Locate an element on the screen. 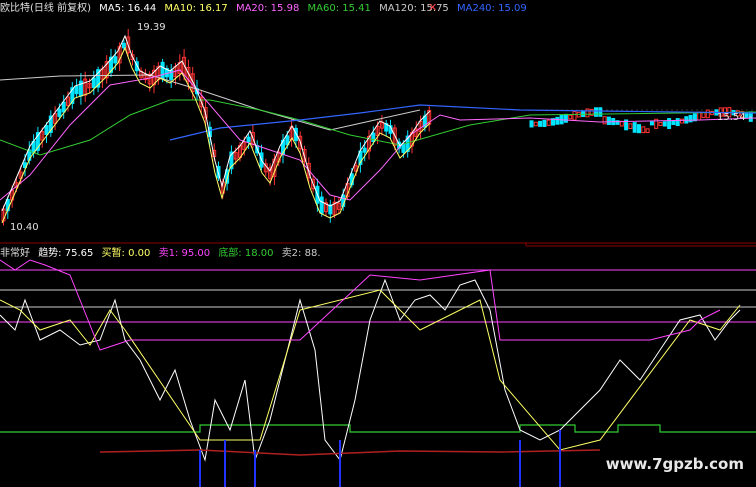 The width and height of the screenshot is (756, 487). bottom-line is located at coordinates (378, 428).